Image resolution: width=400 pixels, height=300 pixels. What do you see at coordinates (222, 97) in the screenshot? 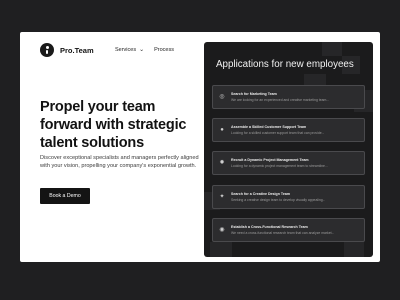
I see `globe-icon: ◎` at bounding box center [222, 97].